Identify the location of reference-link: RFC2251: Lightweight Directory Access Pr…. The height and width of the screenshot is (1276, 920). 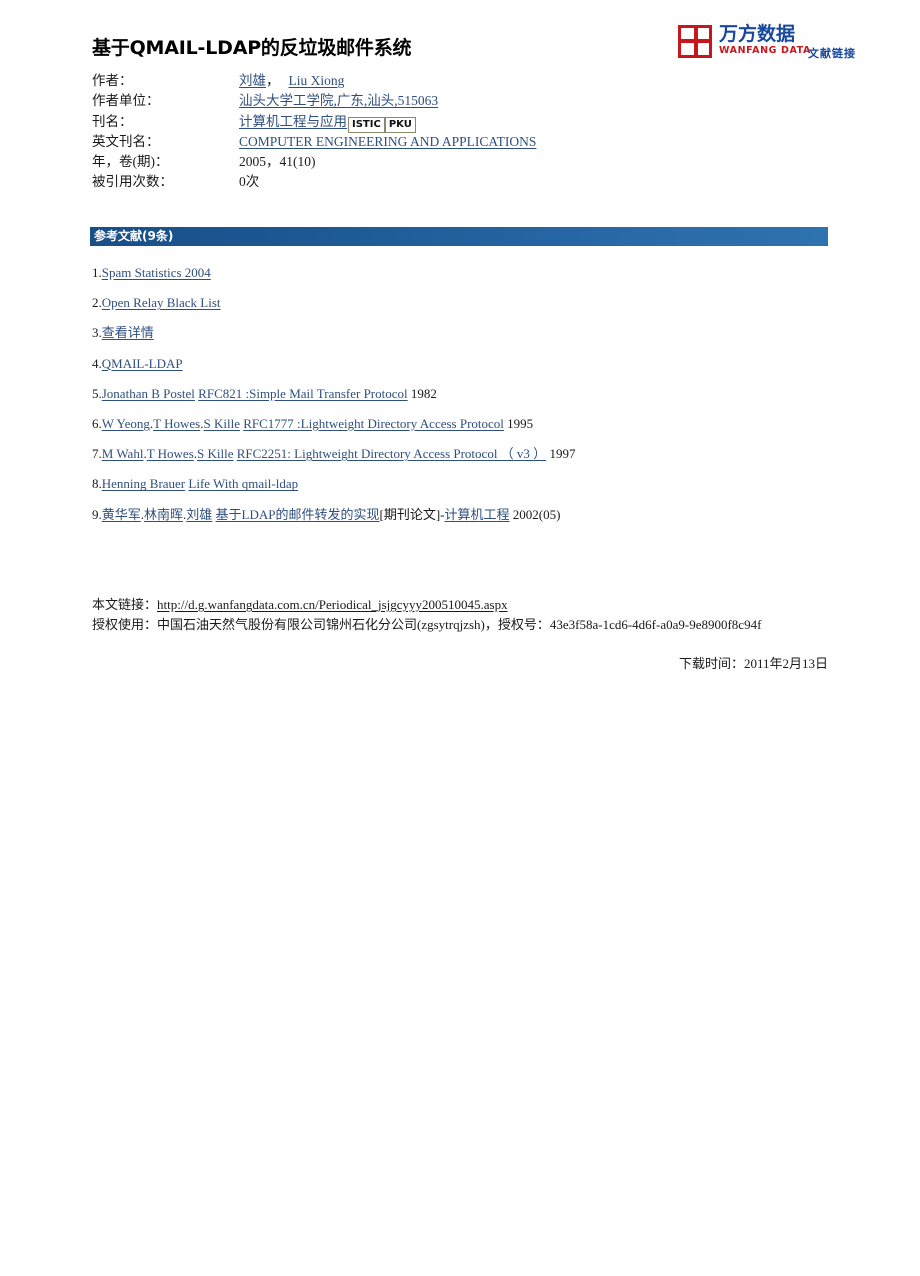
(391, 453).